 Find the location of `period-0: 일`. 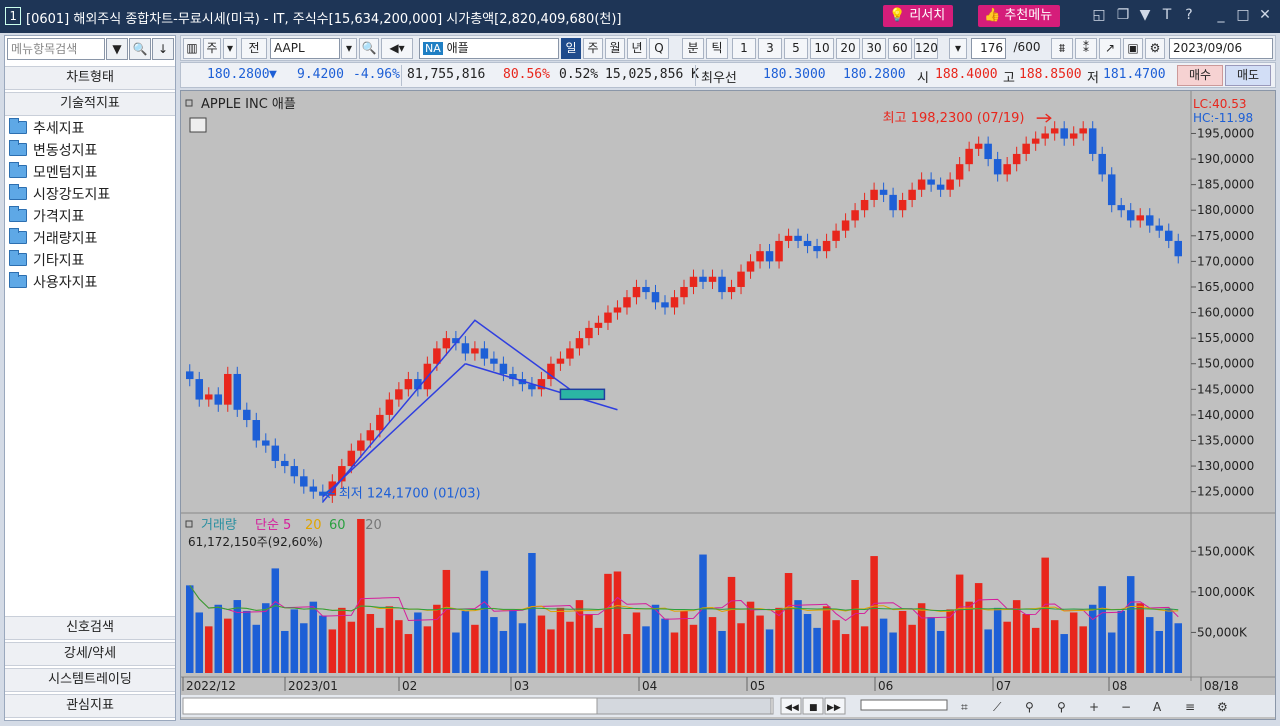

period-0: 일 is located at coordinates (571, 48).